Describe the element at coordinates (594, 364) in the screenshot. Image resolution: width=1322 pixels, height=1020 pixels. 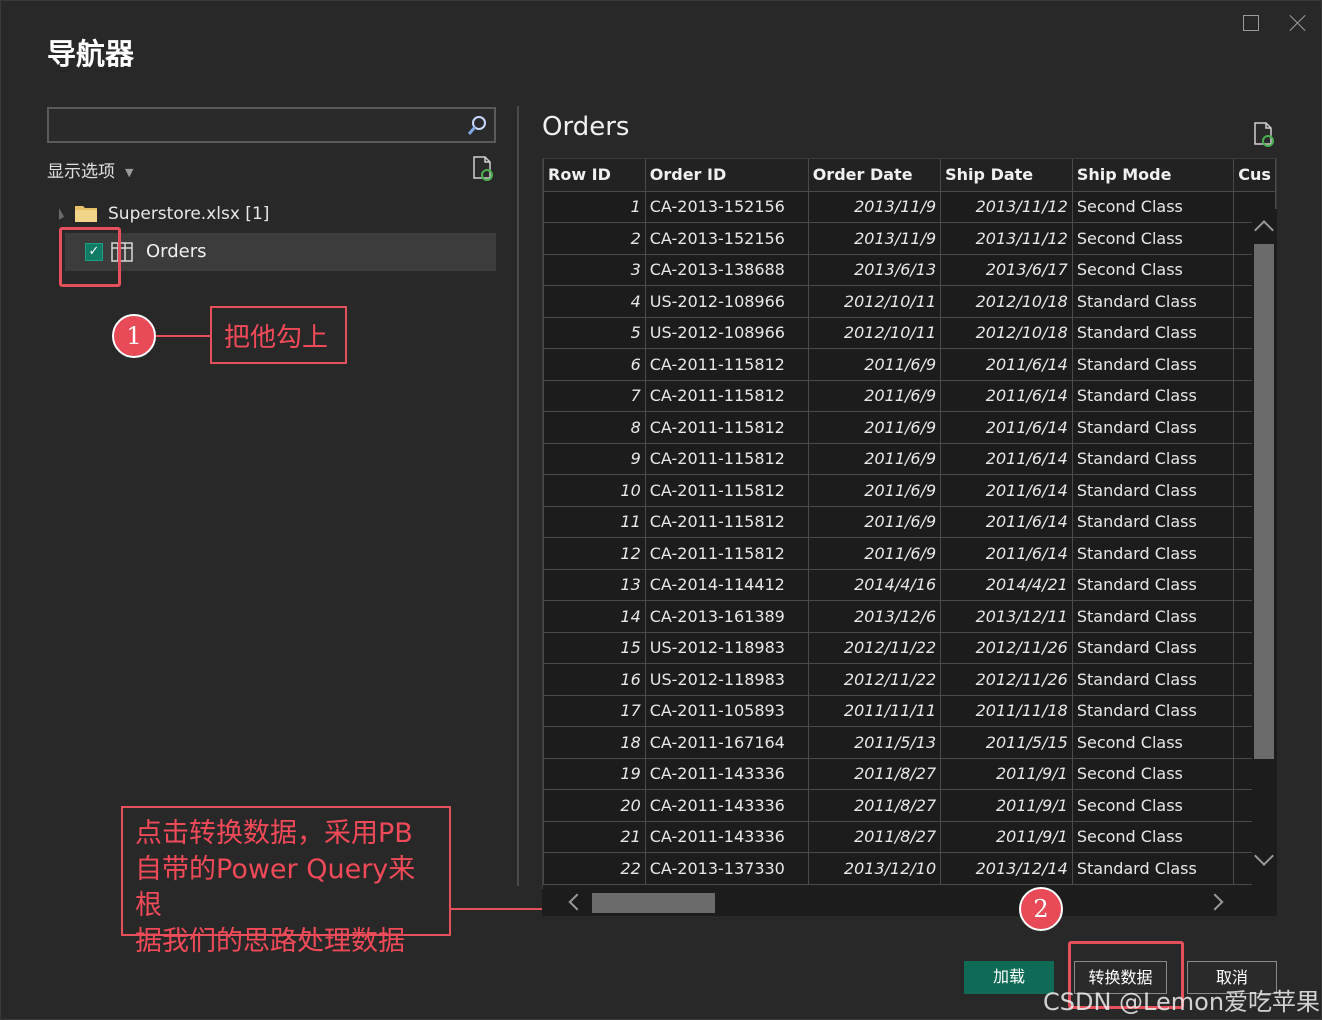
I see `table-cell: 6` at that location.